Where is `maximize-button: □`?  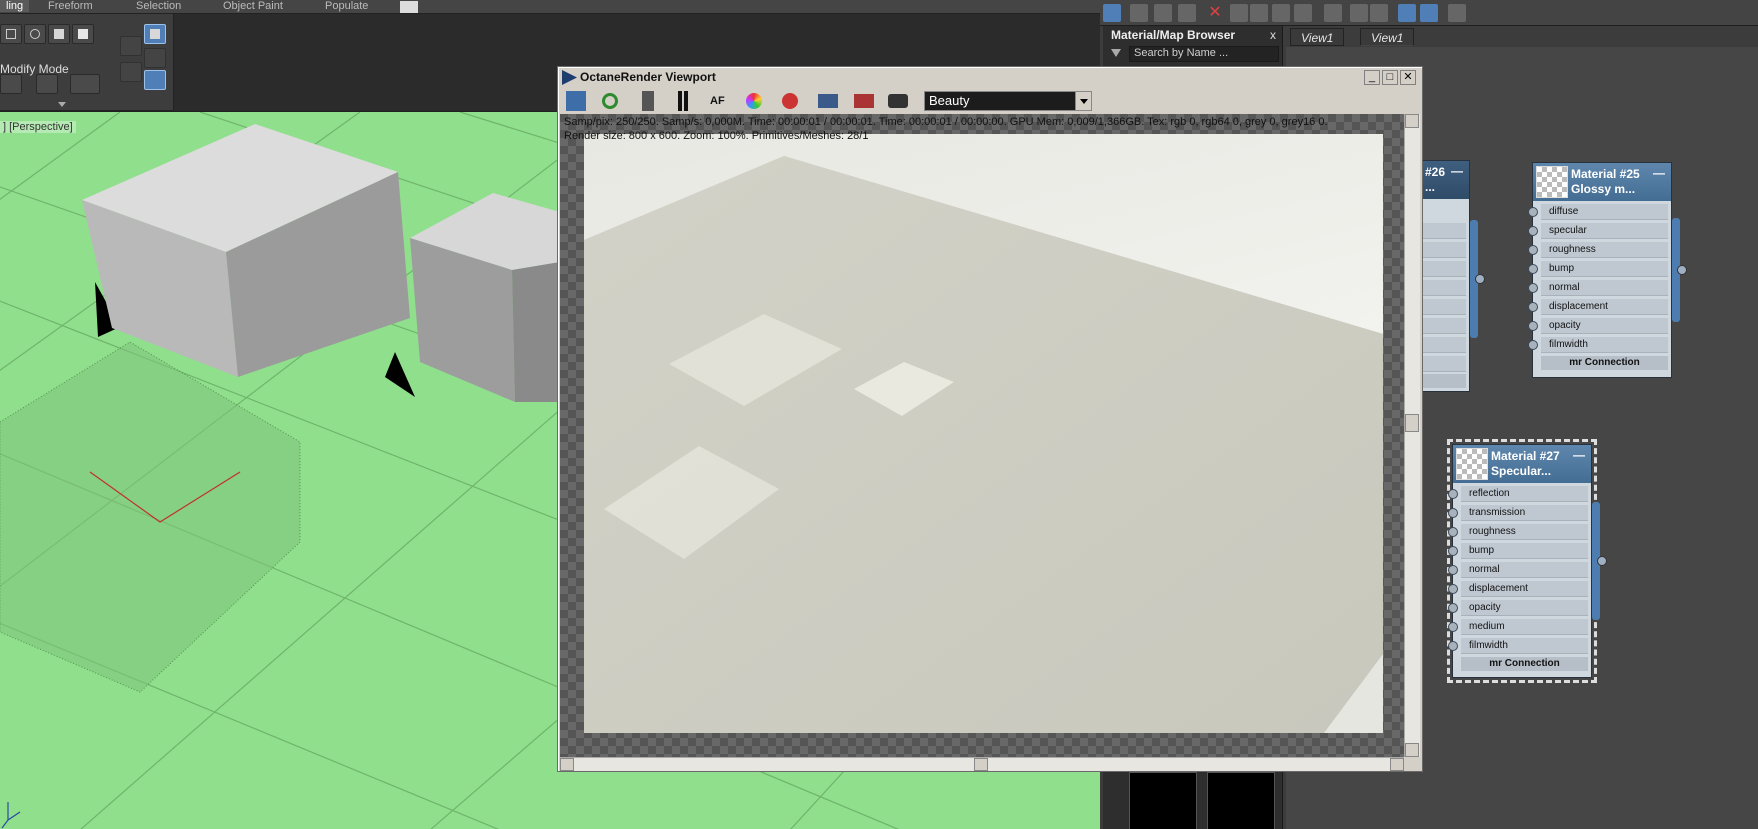 maximize-button: □ is located at coordinates (1390, 77).